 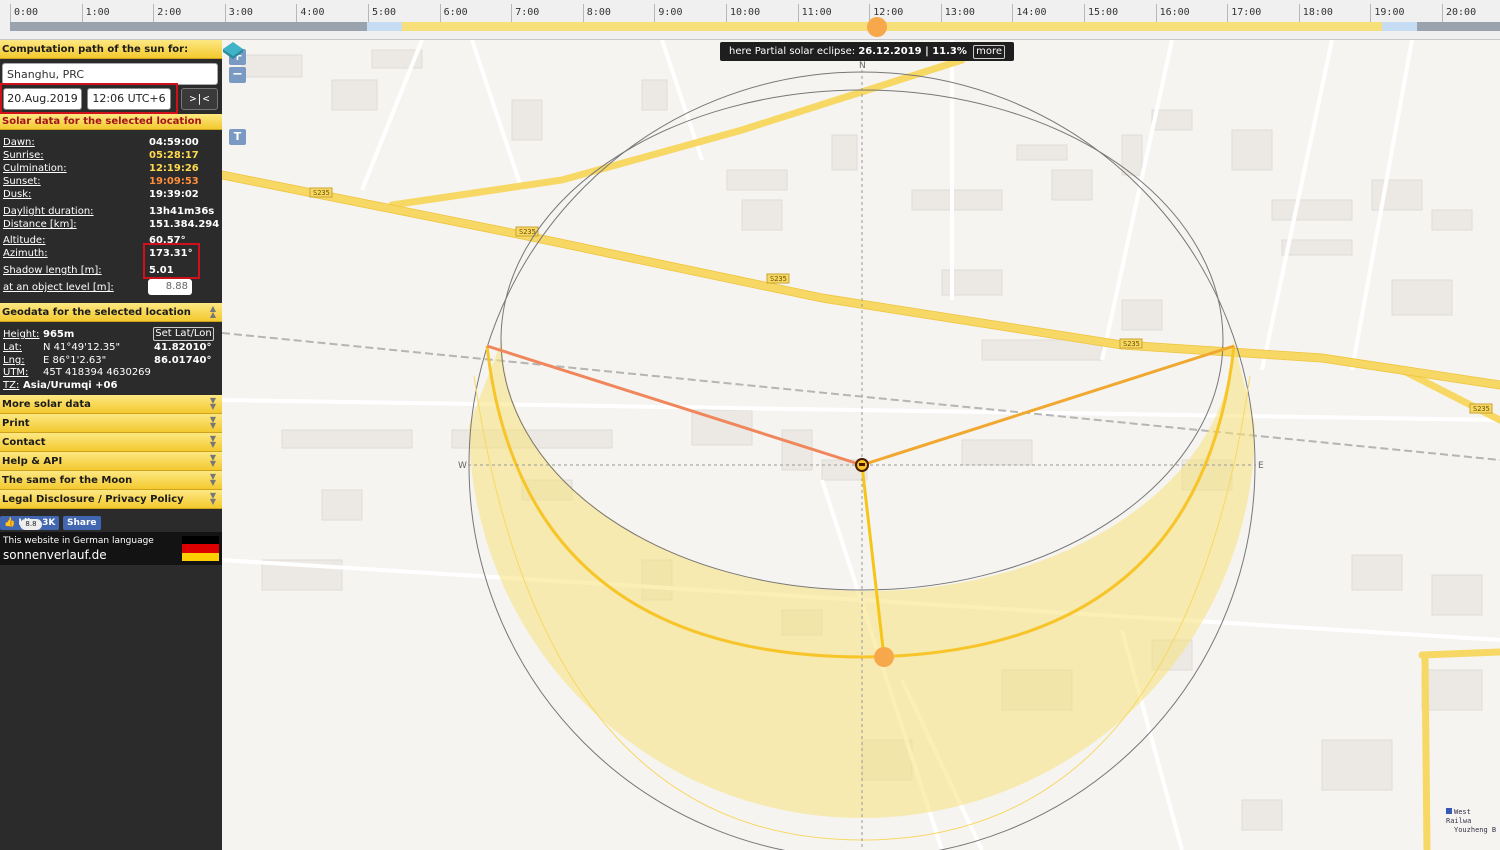 I want to click on distance-label: Distance [km]:, so click(x=40, y=224).